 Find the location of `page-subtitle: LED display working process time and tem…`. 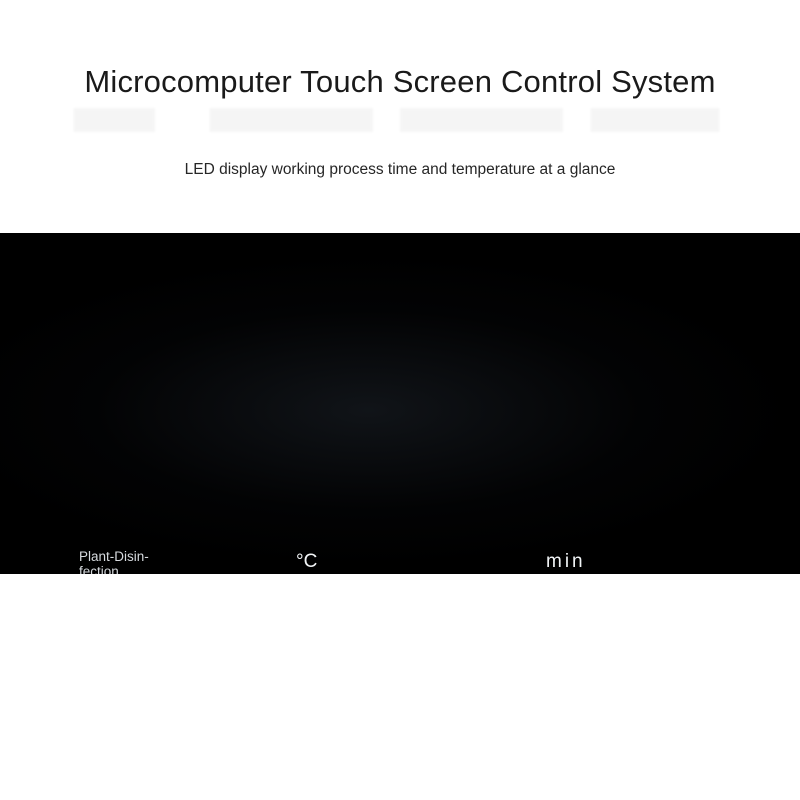

page-subtitle: LED display working process time and tem… is located at coordinates (400, 169).